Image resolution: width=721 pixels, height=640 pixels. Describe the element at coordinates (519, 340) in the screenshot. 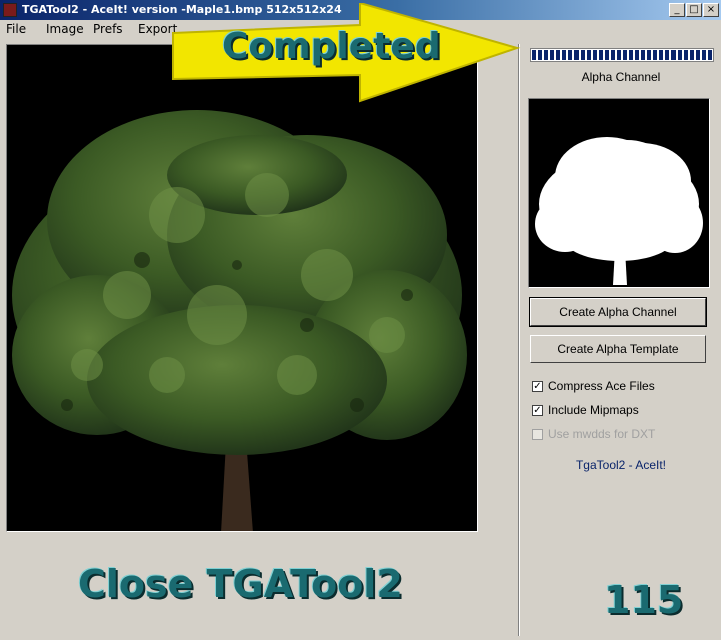

I see `panel-divider` at that location.